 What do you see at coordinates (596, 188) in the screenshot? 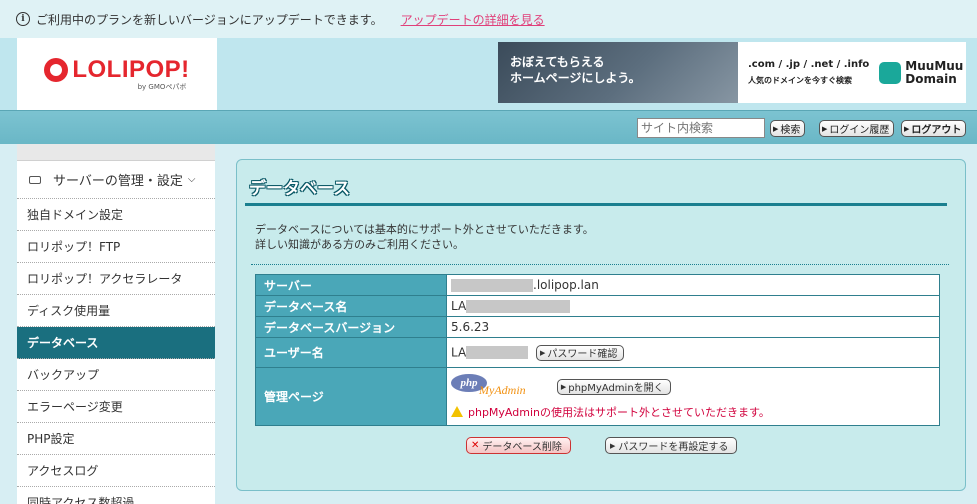
I see `page-title: データベース` at bounding box center [596, 188].